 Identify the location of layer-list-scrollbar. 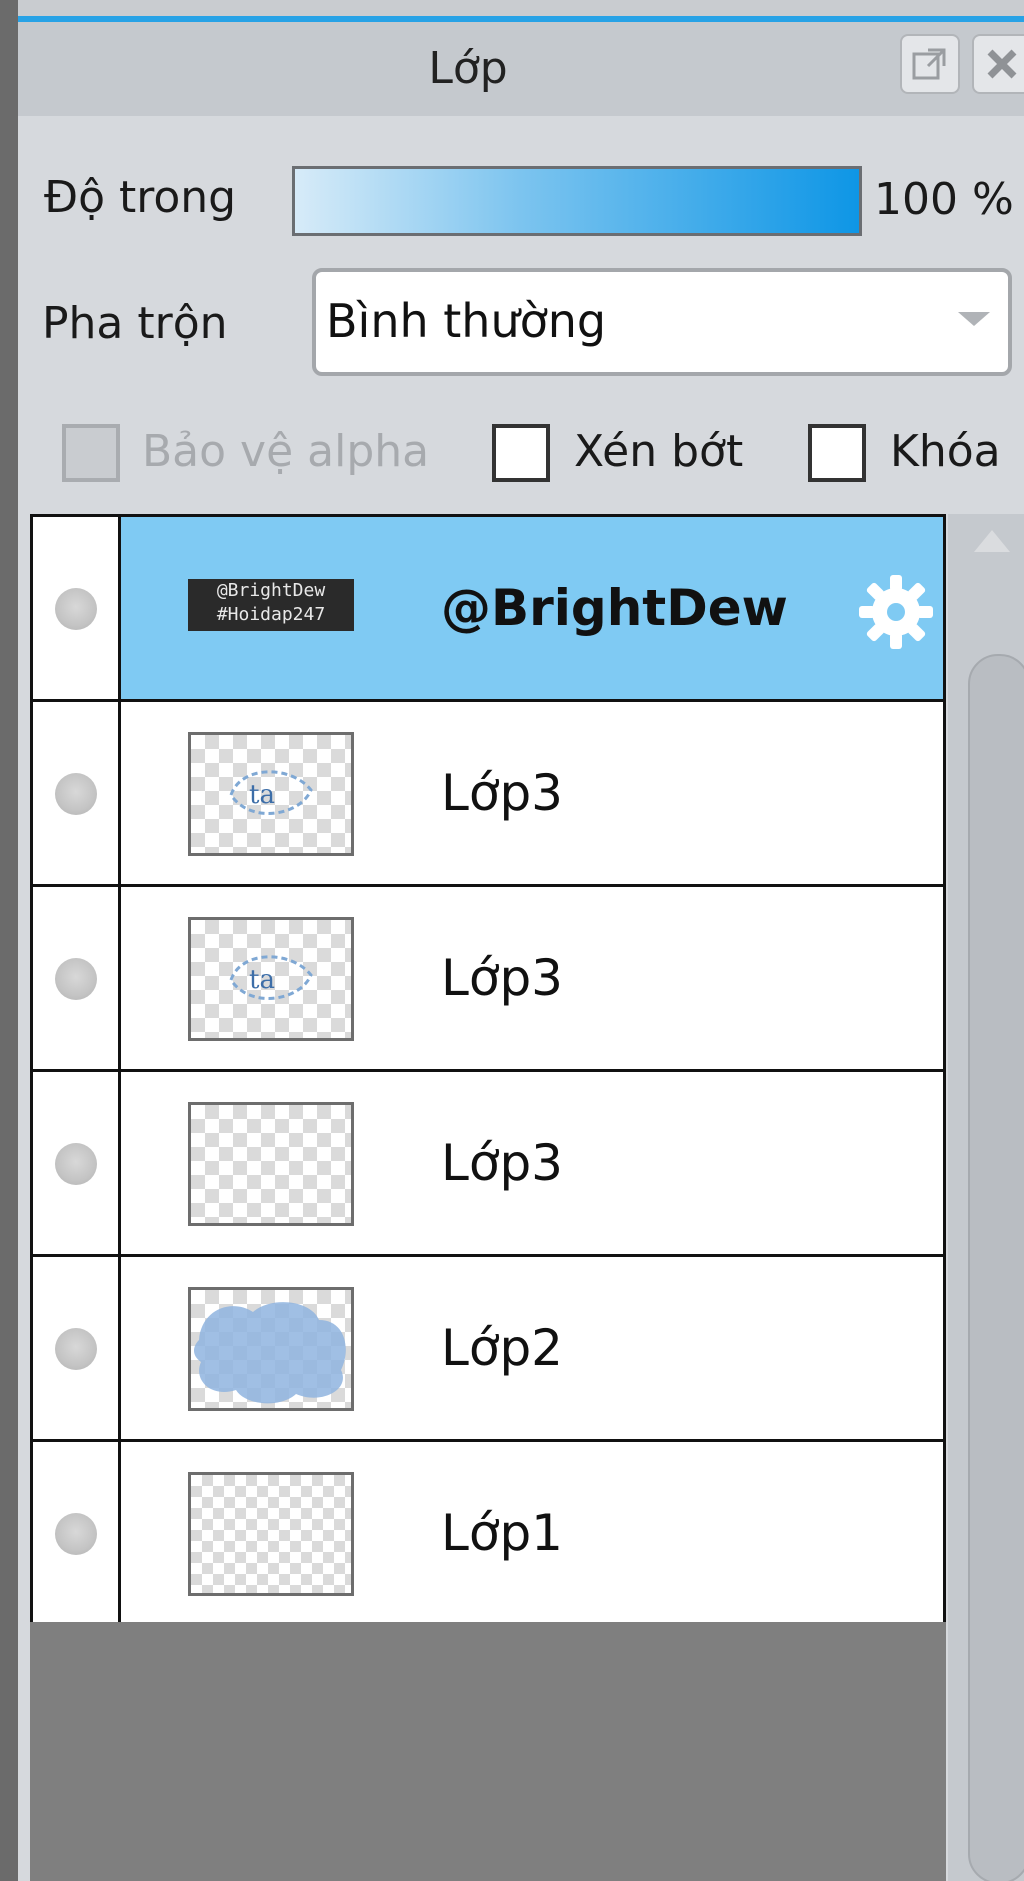
(986, 1197).